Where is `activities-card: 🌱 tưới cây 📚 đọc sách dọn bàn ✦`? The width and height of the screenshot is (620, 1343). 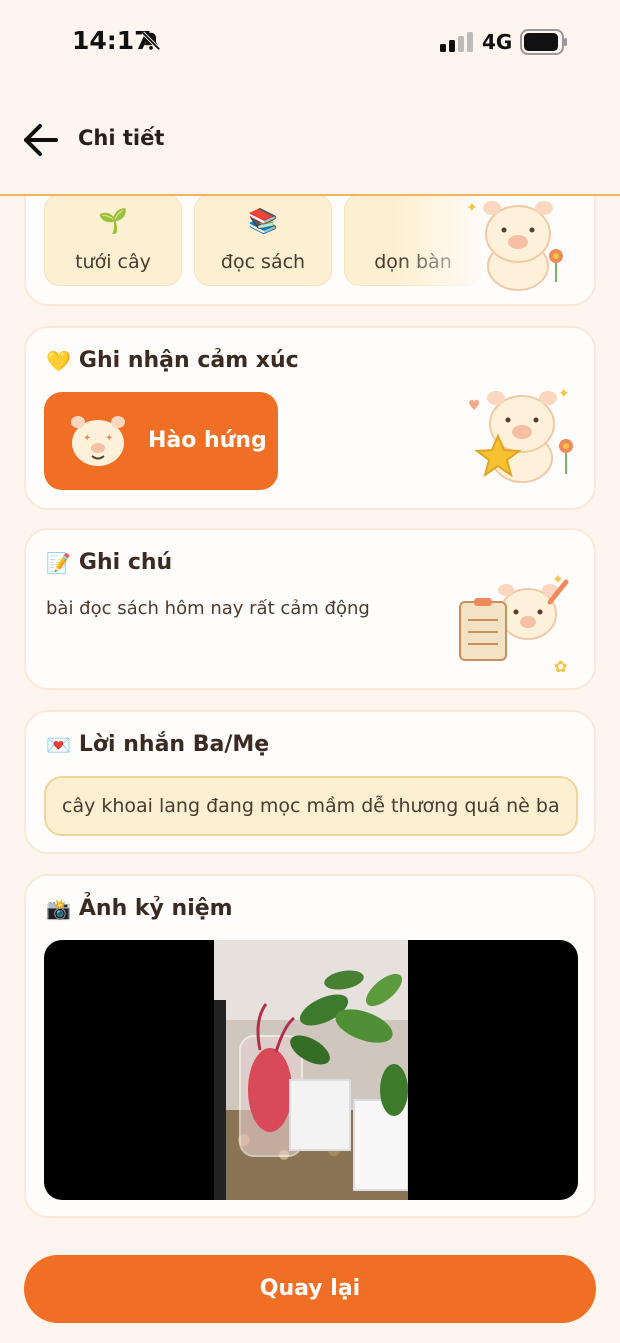 activities-card: 🌱 tưới cây 📚 đọc sách dọn bàn ✦ is located at coordinates (310, 251).